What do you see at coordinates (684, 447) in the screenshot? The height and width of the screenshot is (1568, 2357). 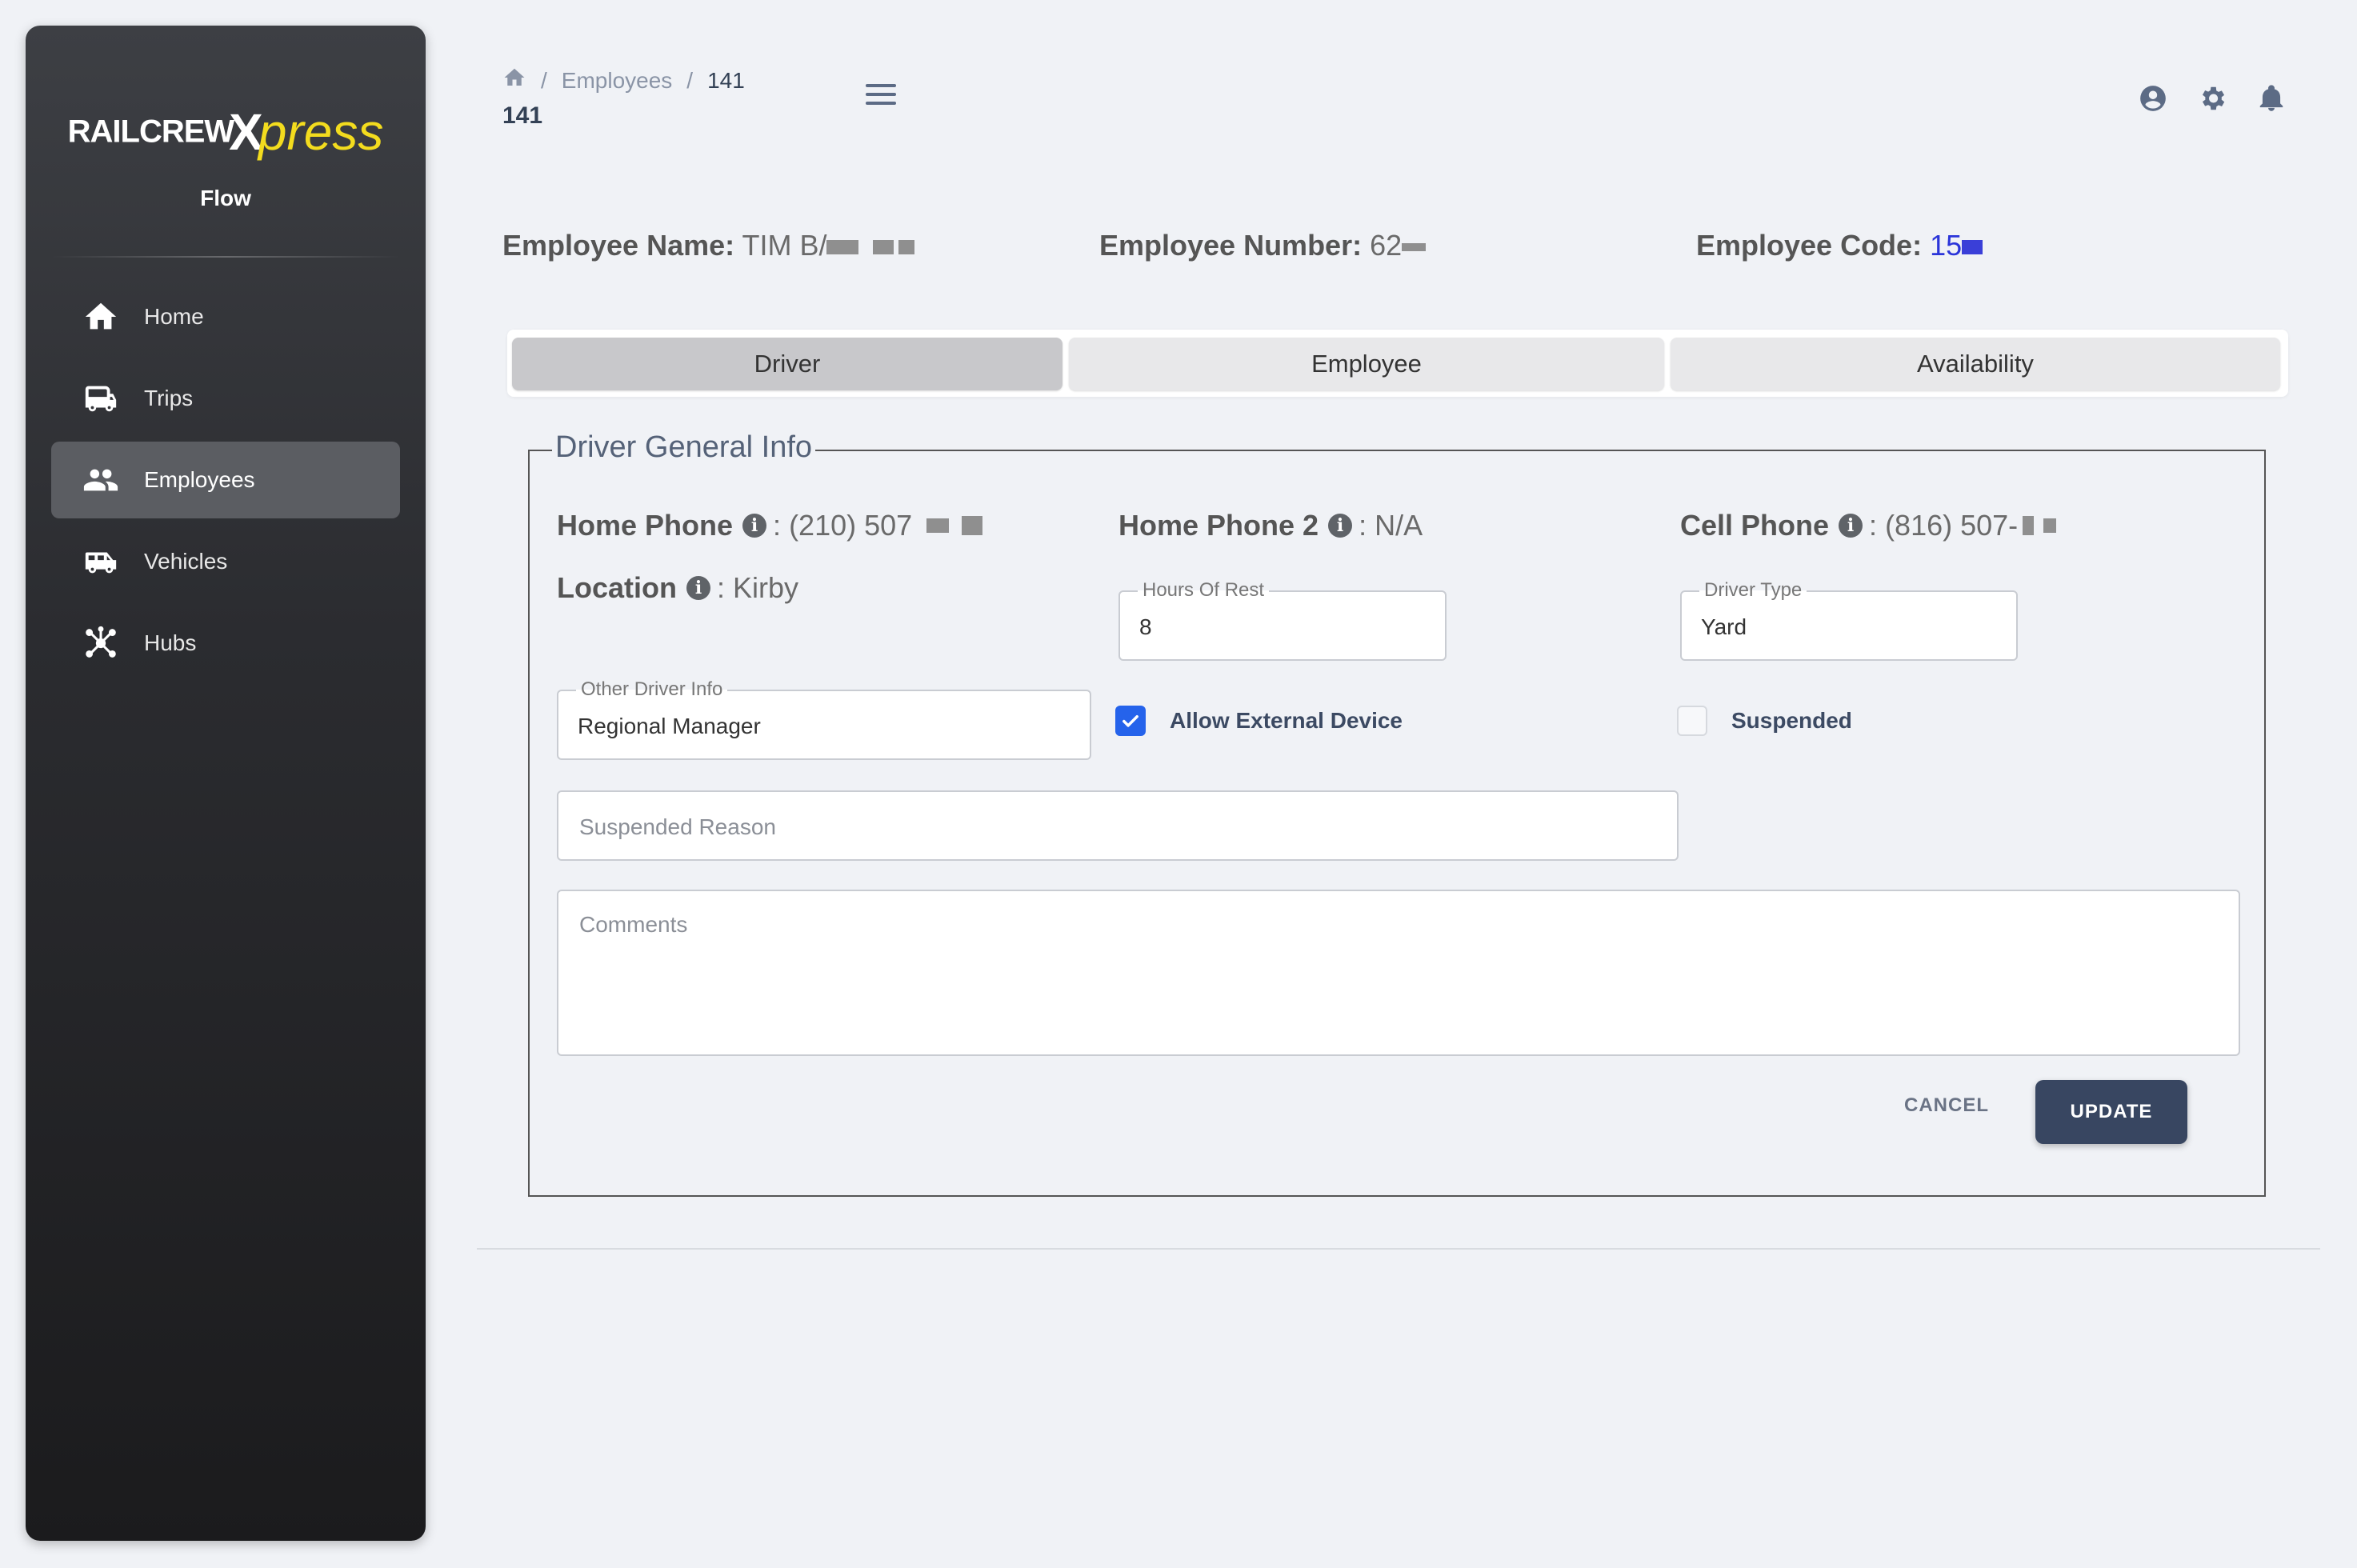 I see `section-legend: Driver General Info` at bounding box center [684, 447].